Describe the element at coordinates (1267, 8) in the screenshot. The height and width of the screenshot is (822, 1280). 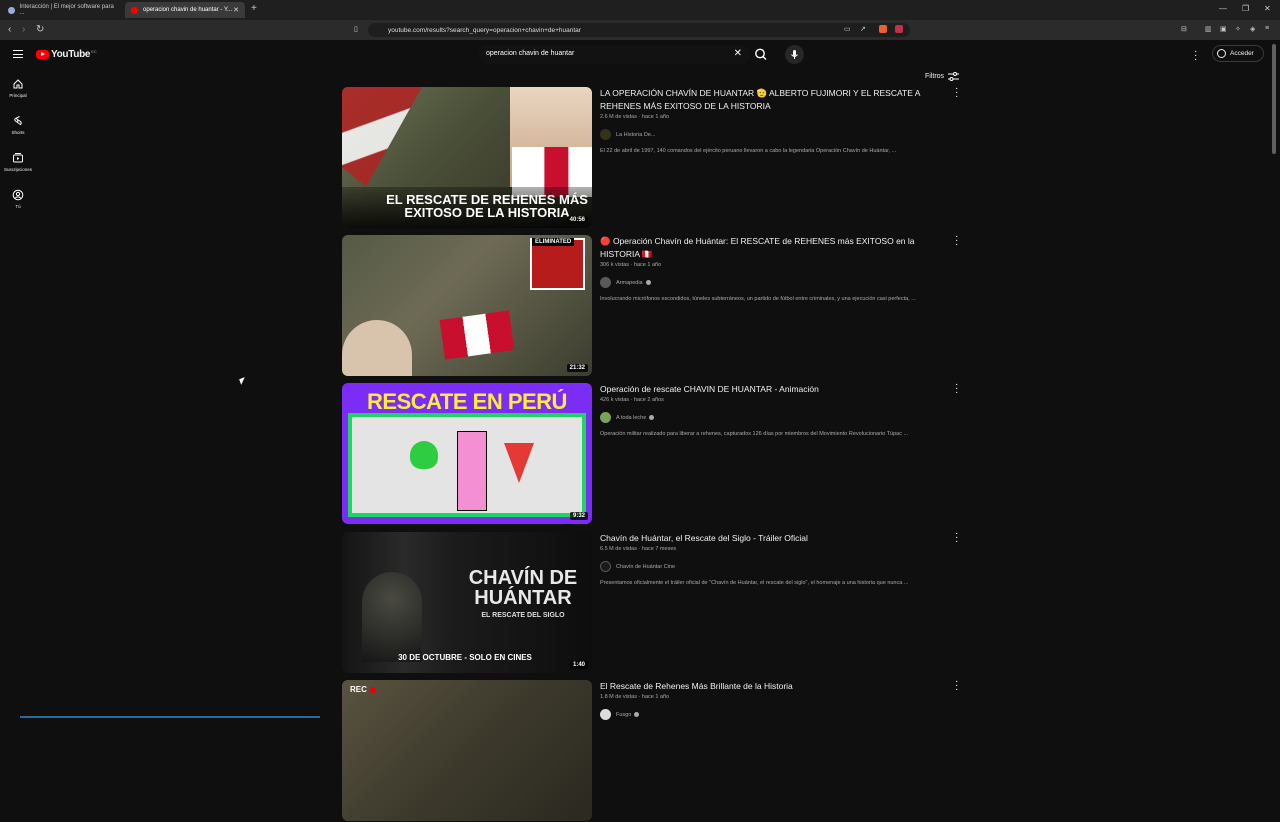
I see `close-window-icon: ✕` at that location.